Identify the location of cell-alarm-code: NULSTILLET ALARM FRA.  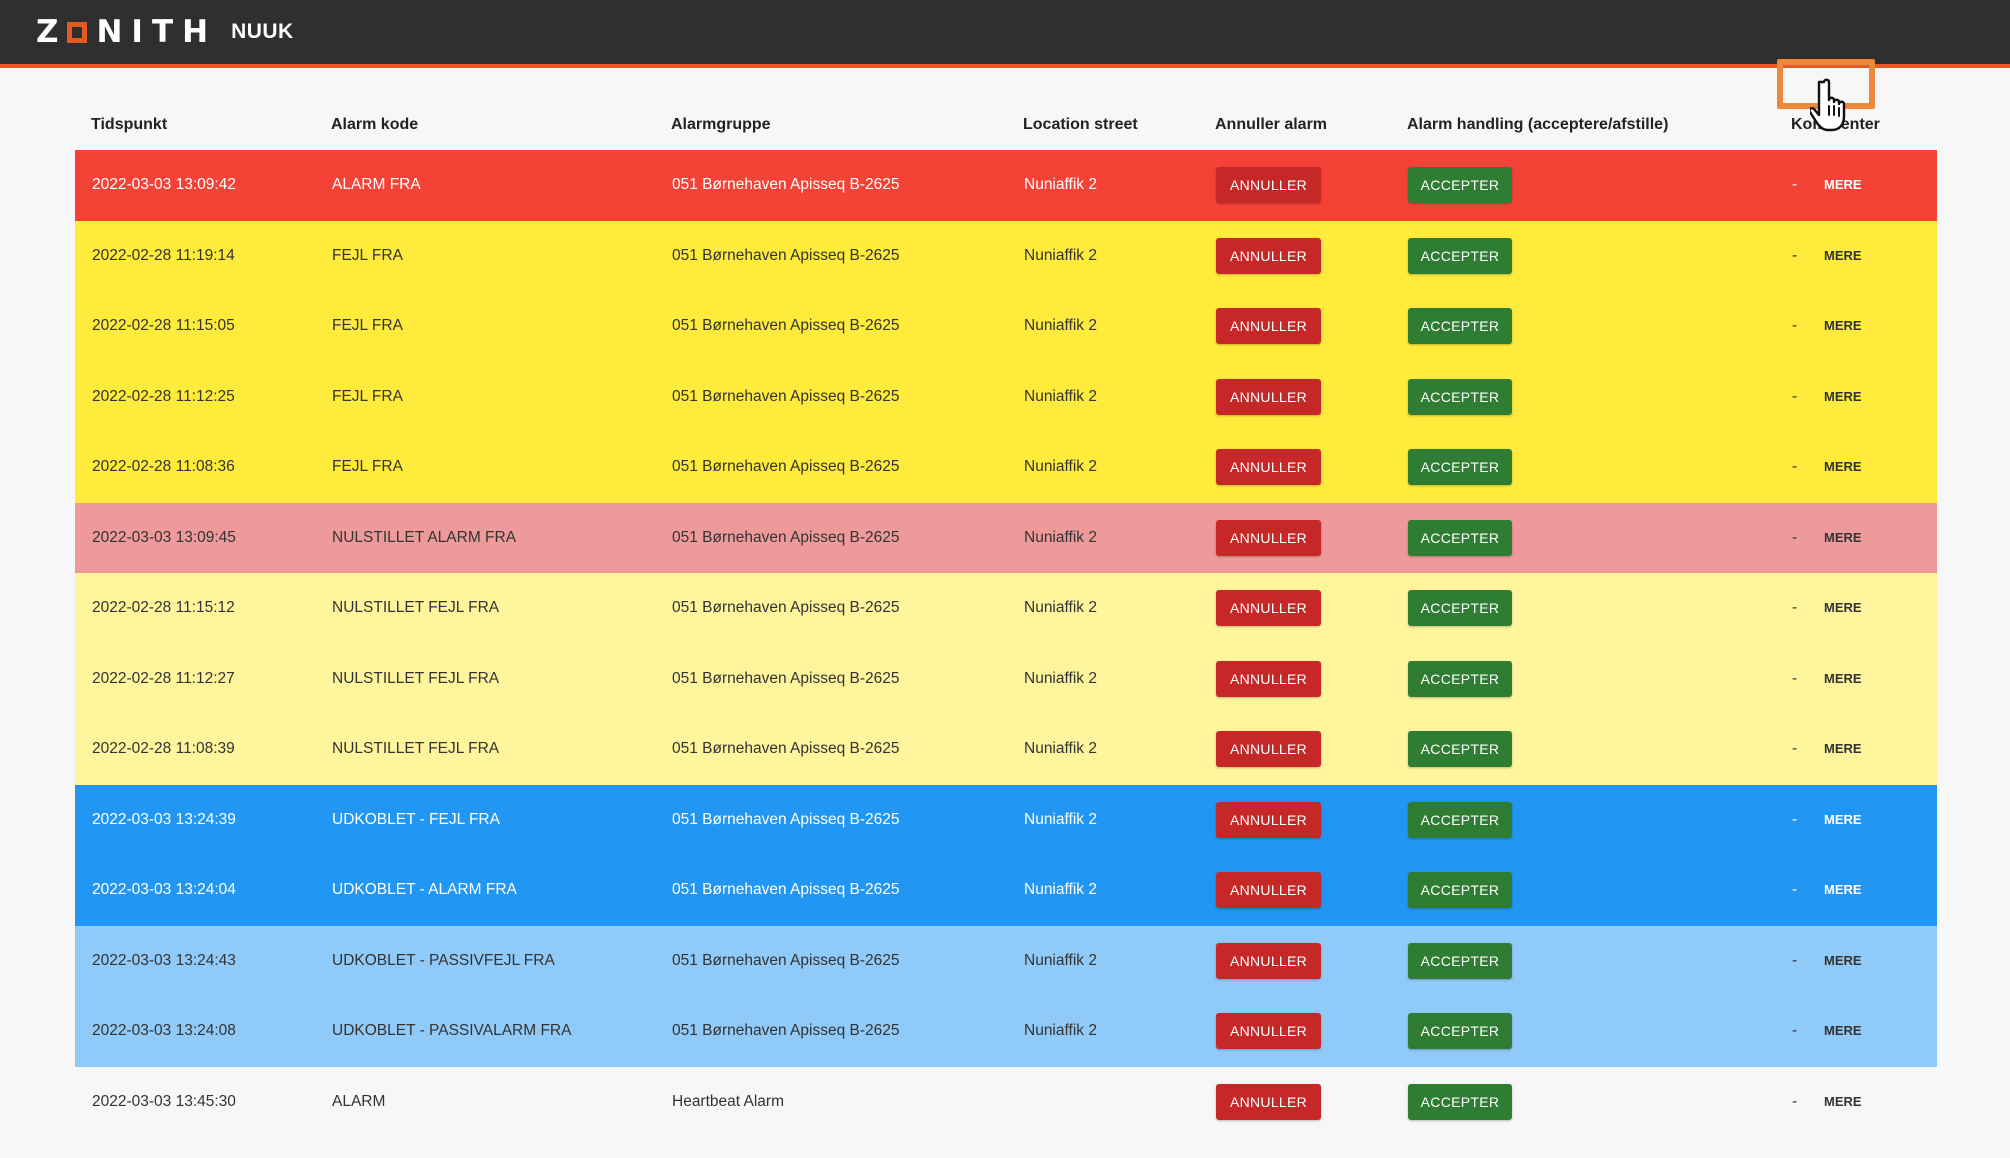
(485, 537).